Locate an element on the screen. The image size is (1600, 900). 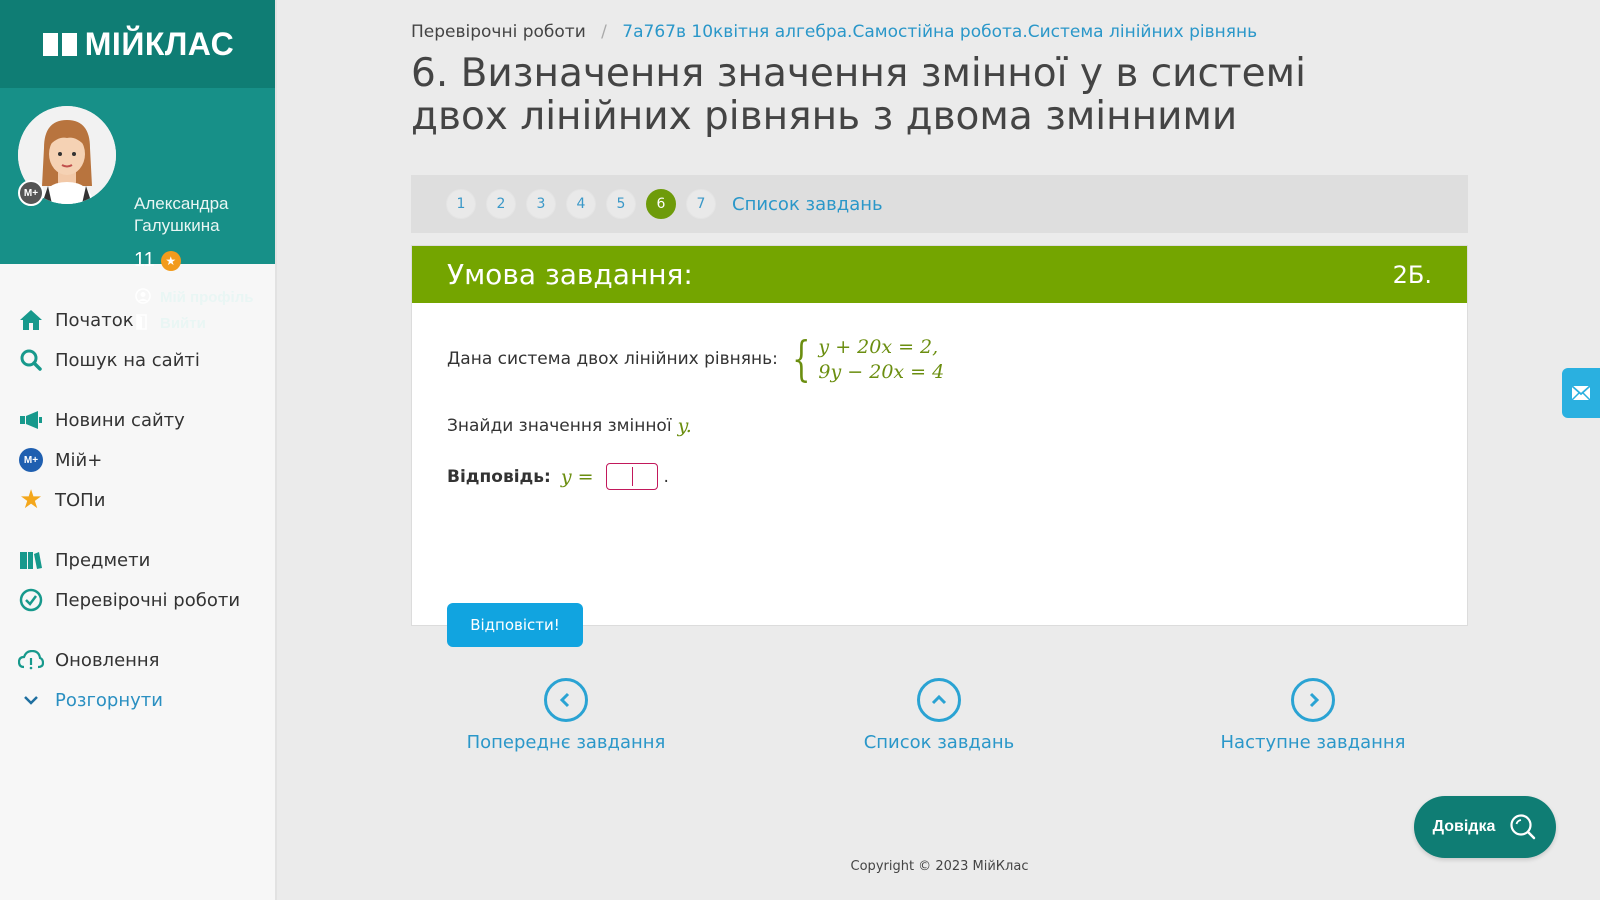
breadcrumb-root: Перевірочні роботи is located at coordinates (498, 32).